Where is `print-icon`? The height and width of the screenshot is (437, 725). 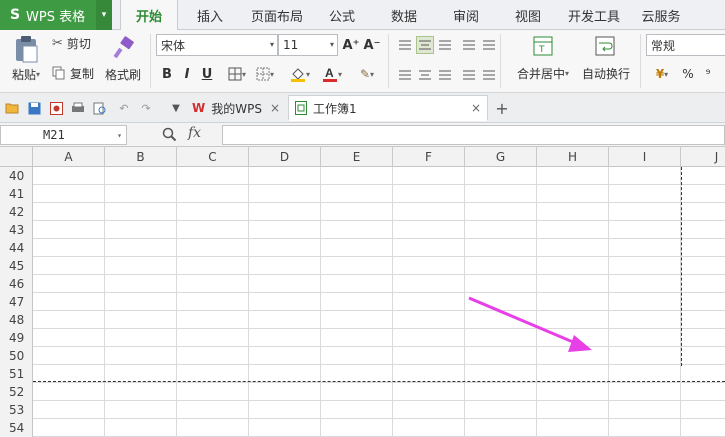 print-icon is located at coordinates (78, 108).